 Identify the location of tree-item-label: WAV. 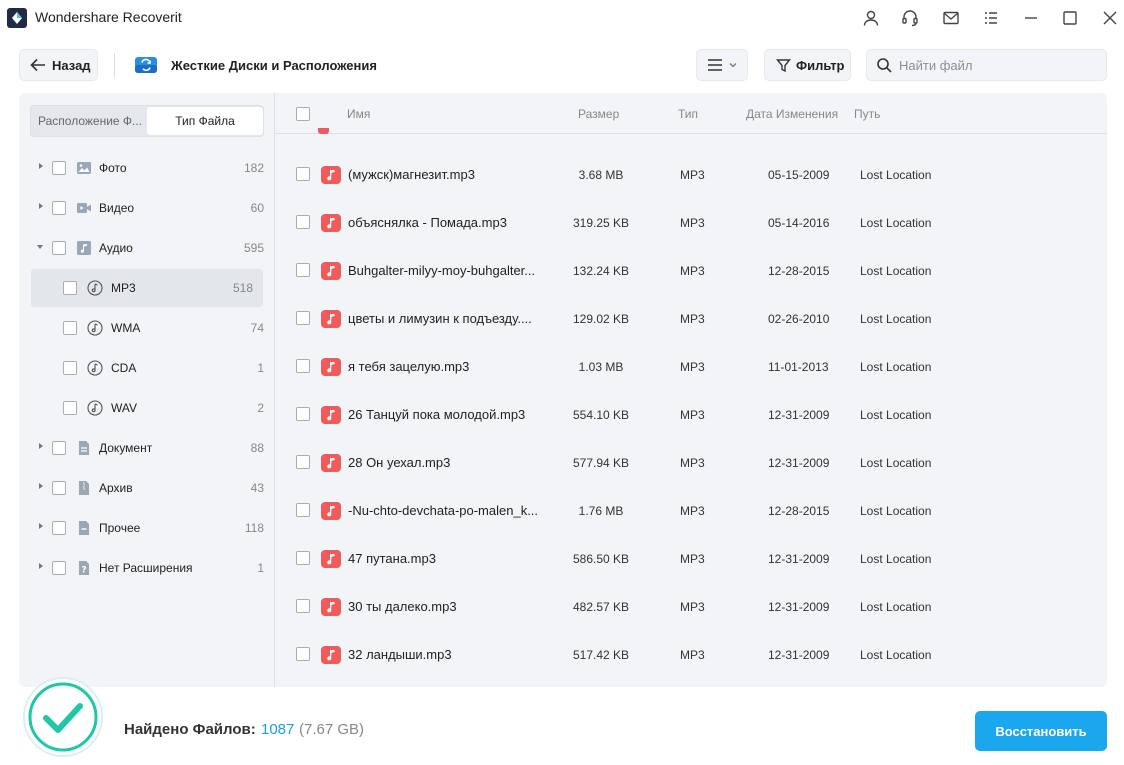
(124, 408).